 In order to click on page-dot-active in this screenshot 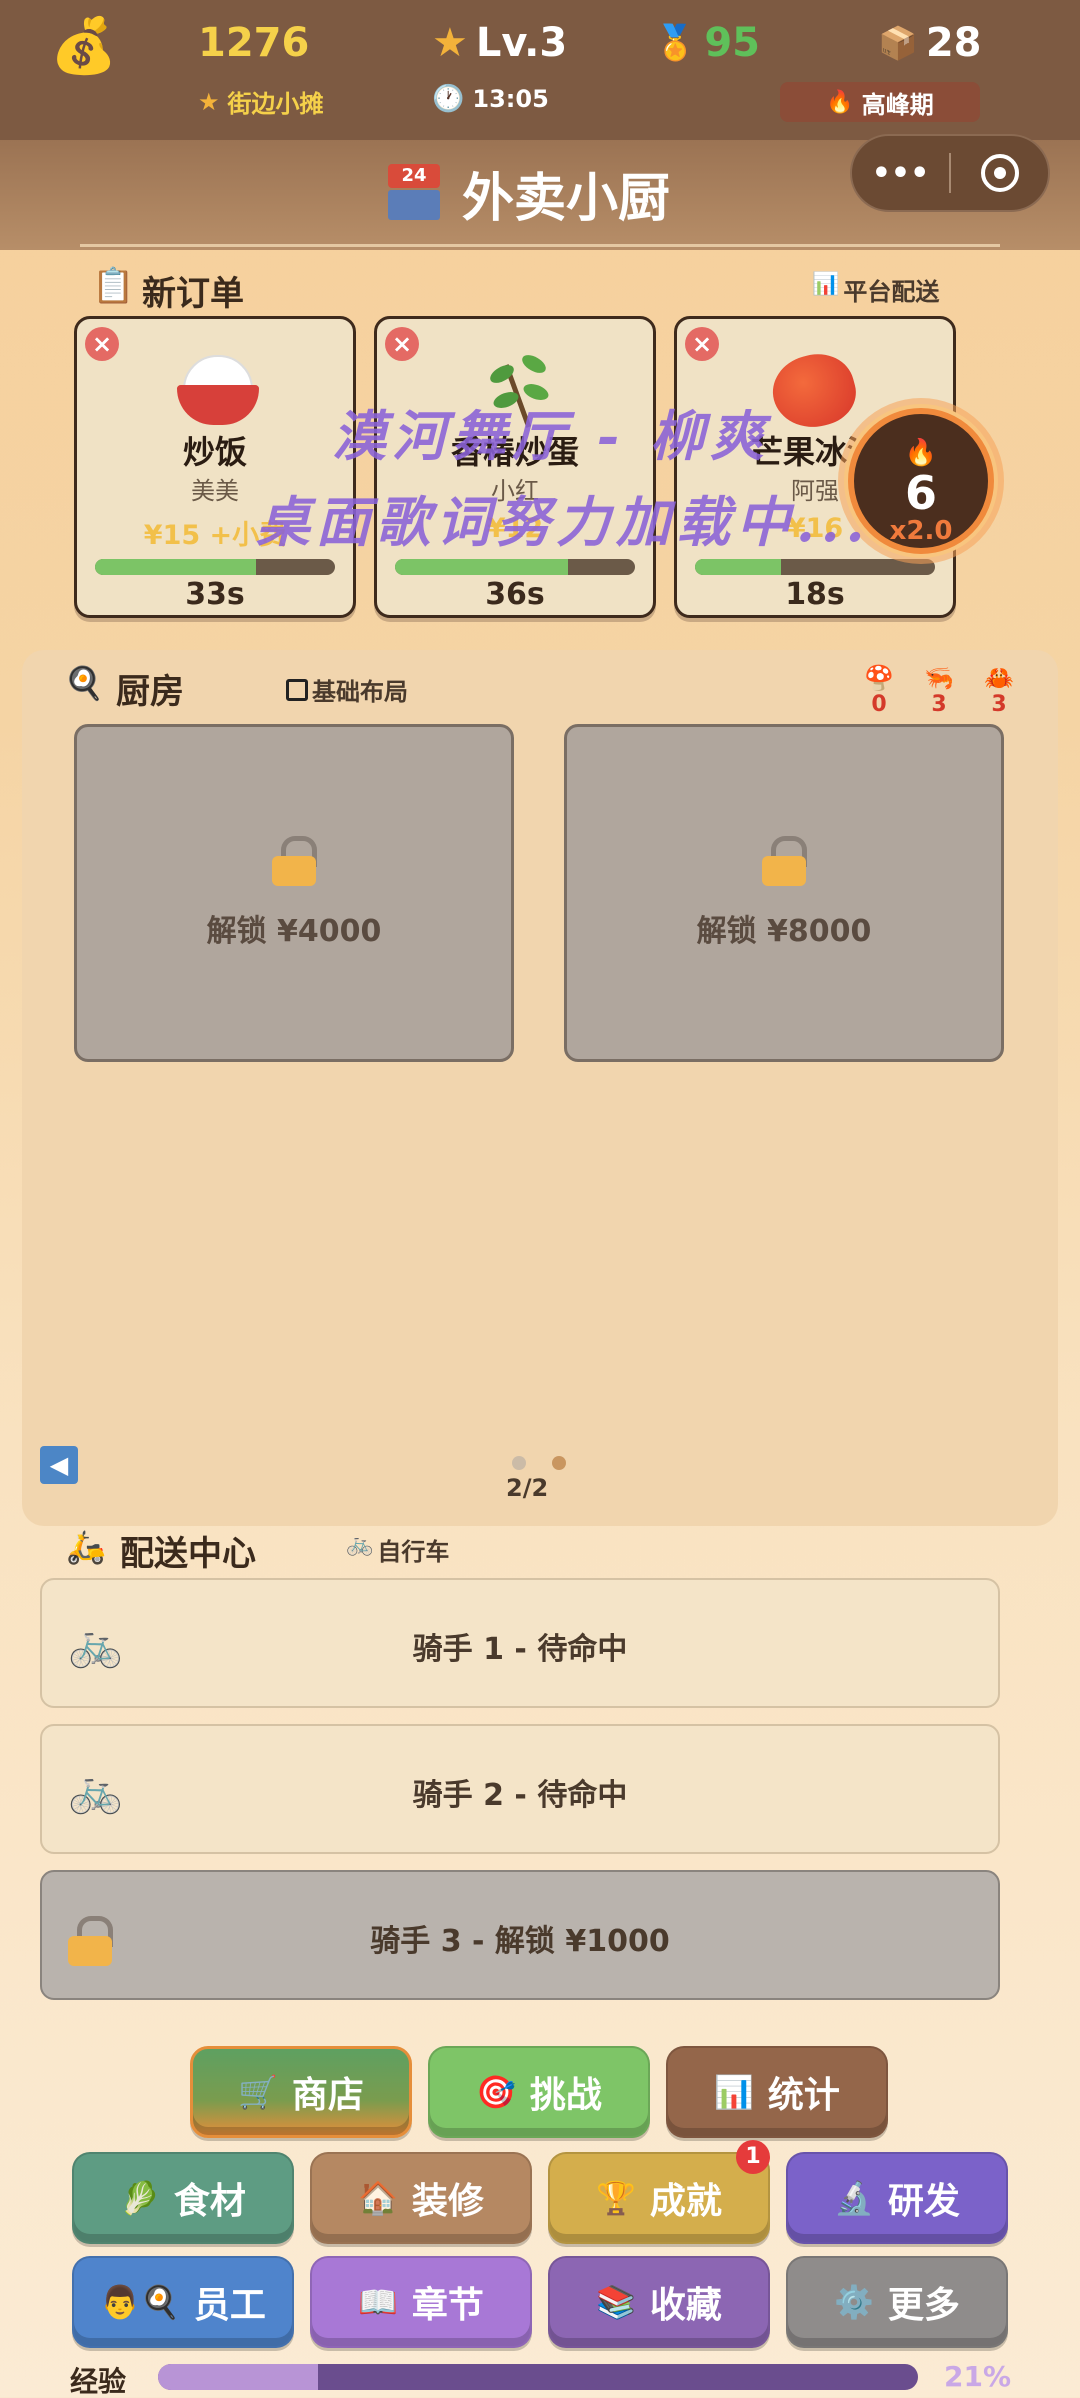, I will do `click(559, 1463)`.